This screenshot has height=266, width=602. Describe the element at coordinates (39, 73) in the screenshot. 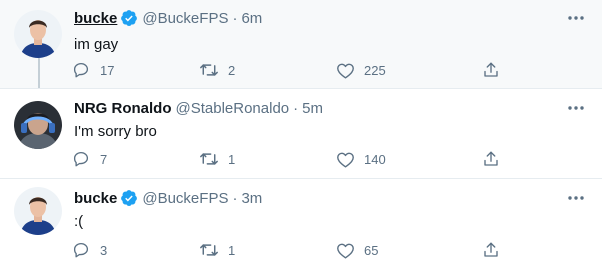

I see `thread-connector-line` at that location.